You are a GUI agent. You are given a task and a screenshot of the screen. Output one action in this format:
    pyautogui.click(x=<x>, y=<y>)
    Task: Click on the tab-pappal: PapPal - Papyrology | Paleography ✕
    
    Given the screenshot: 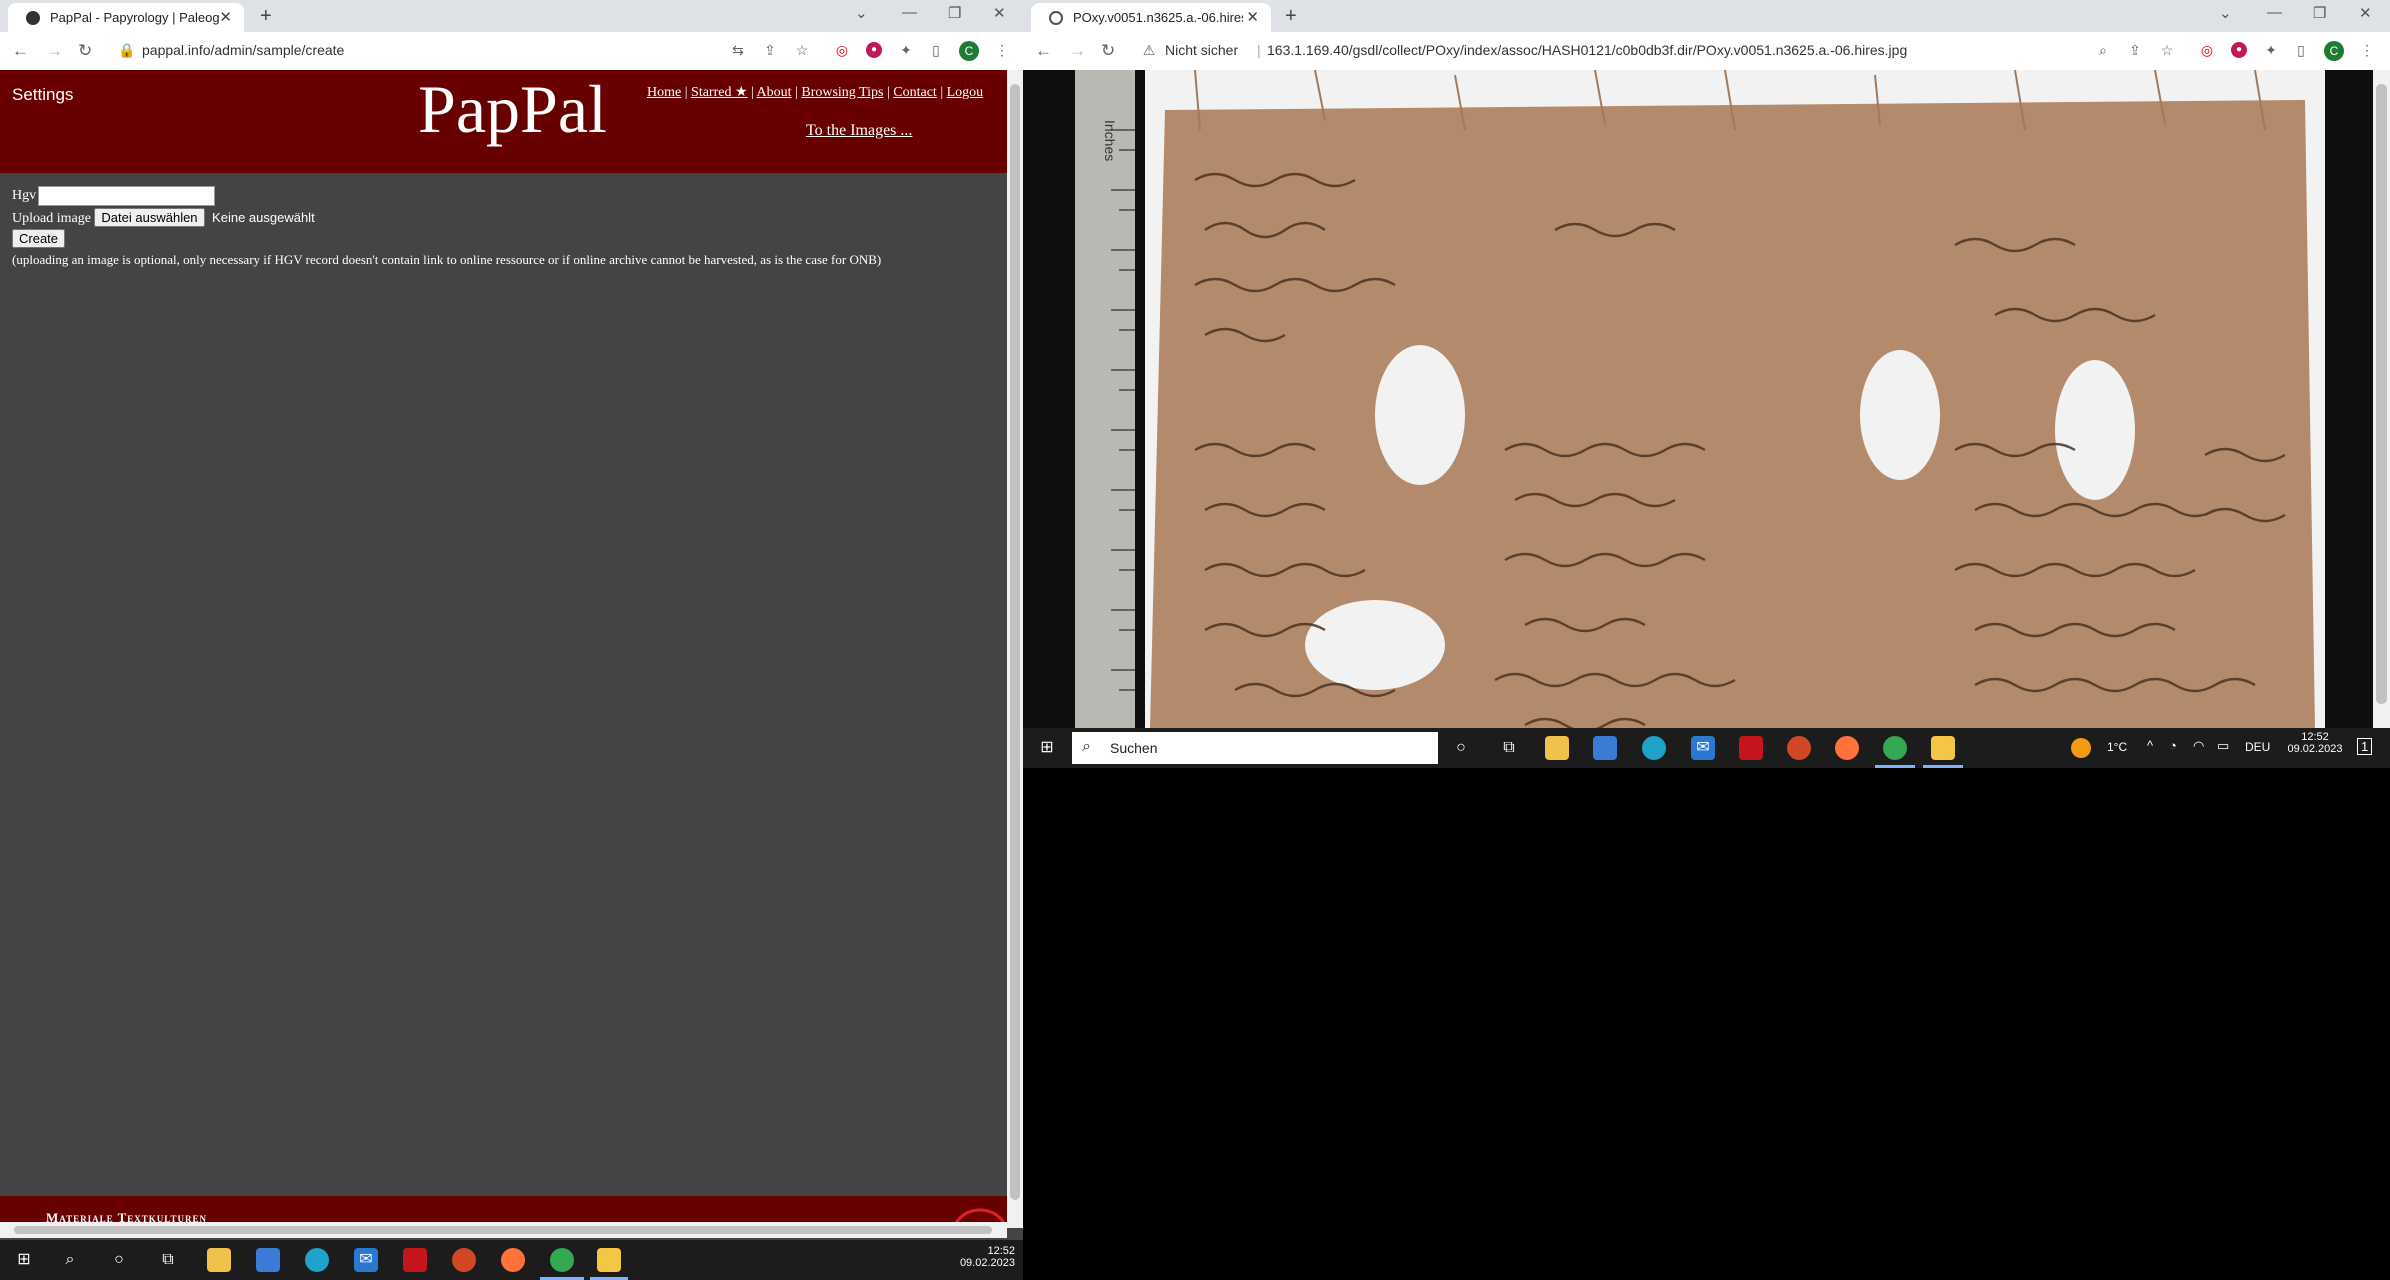 What is the action you would take?
    pyautogui.click(x=126, y=17)
    